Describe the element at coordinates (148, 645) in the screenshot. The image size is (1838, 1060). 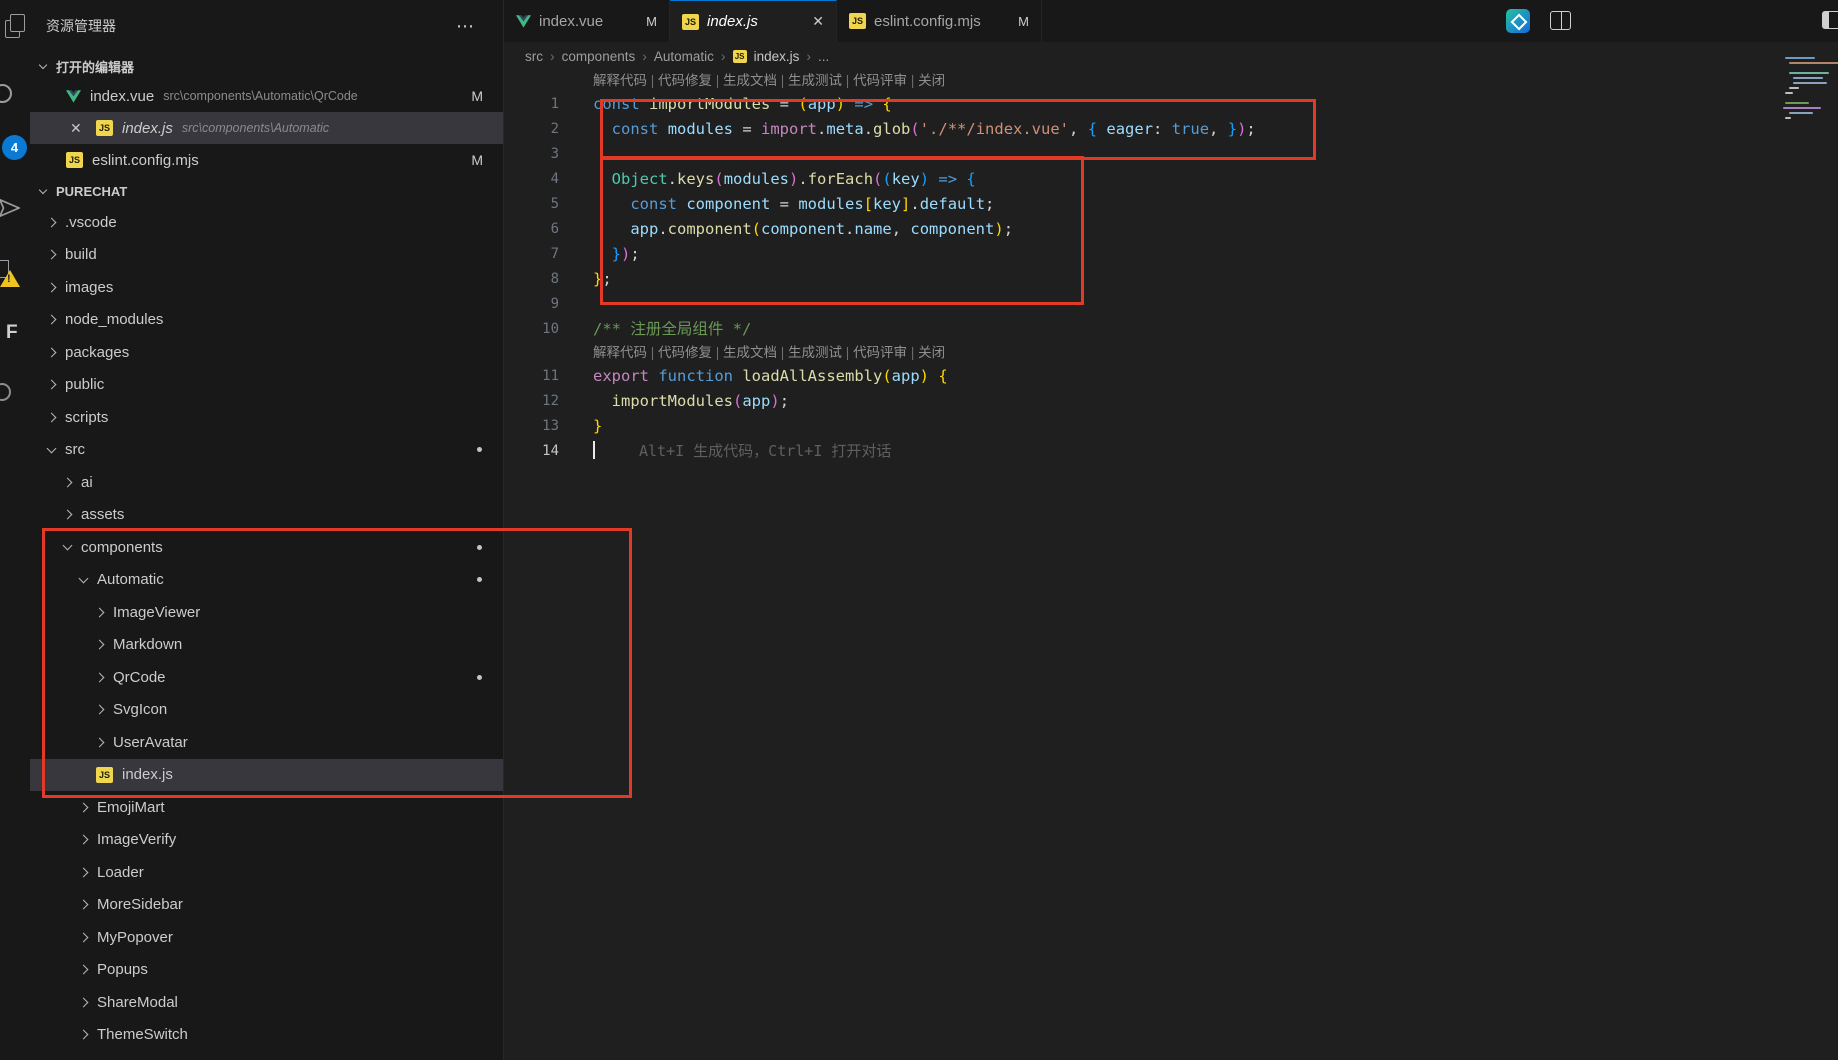
I see `tree-item-label: Markdown` at that location.